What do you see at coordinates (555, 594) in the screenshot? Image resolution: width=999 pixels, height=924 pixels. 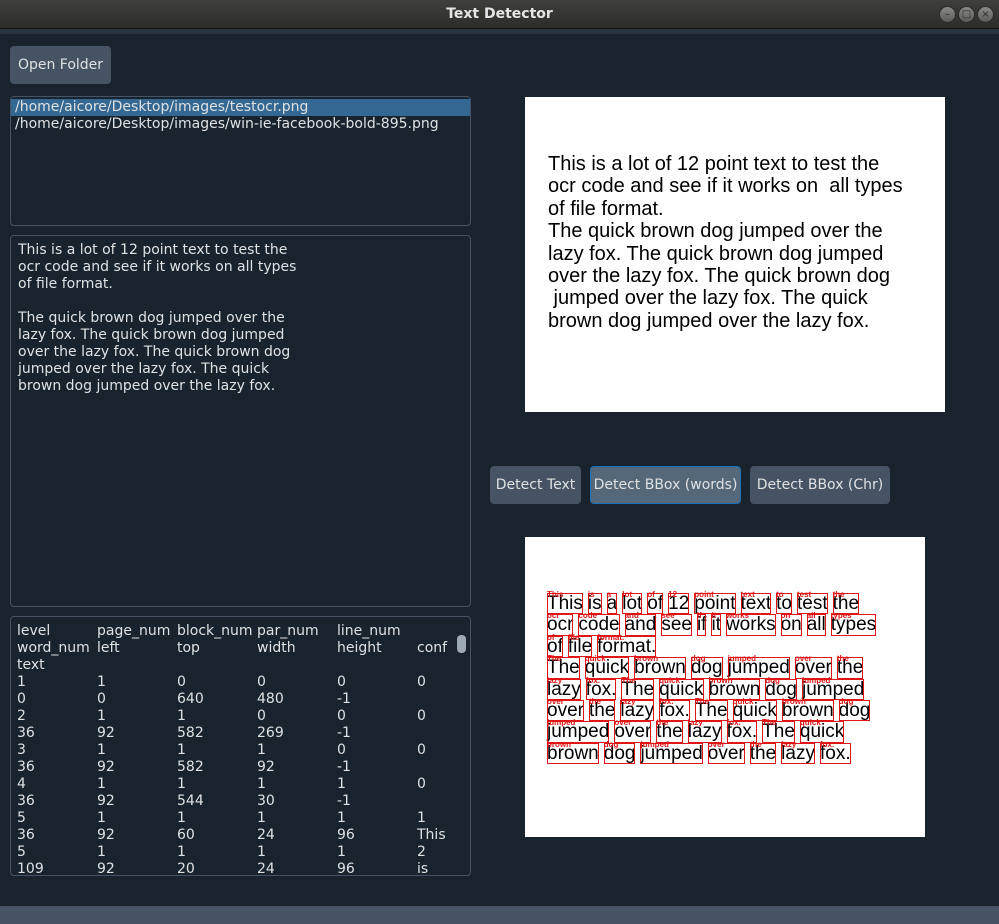 I see `bbox-label: This` at bounding box center [555, 594].